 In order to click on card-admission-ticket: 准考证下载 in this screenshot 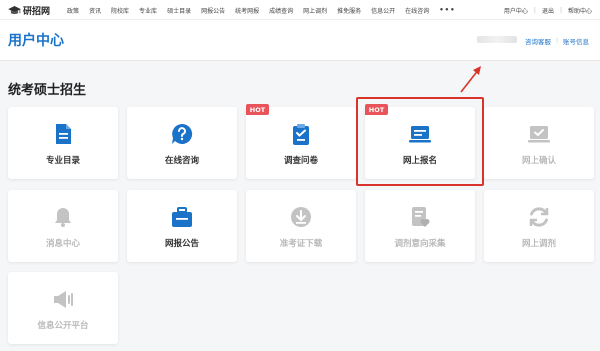, I will do `click(301, 226)`.